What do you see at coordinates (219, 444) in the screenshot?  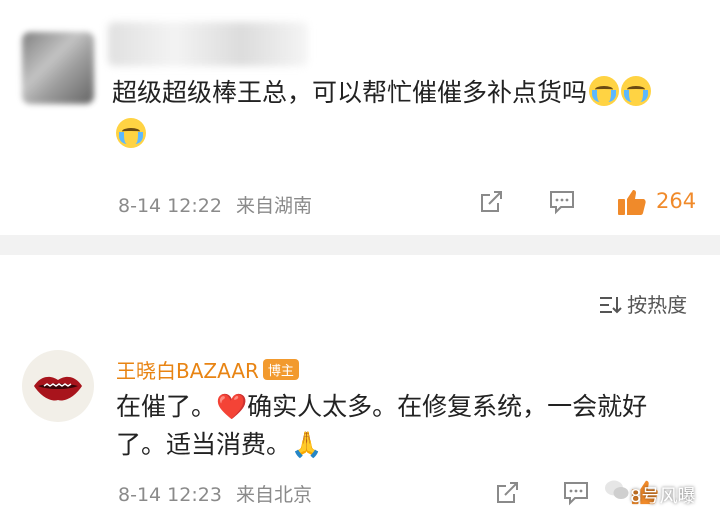 I see `comment-line-2: 了。适当消费。🙏` at bounding box center [219, 444].